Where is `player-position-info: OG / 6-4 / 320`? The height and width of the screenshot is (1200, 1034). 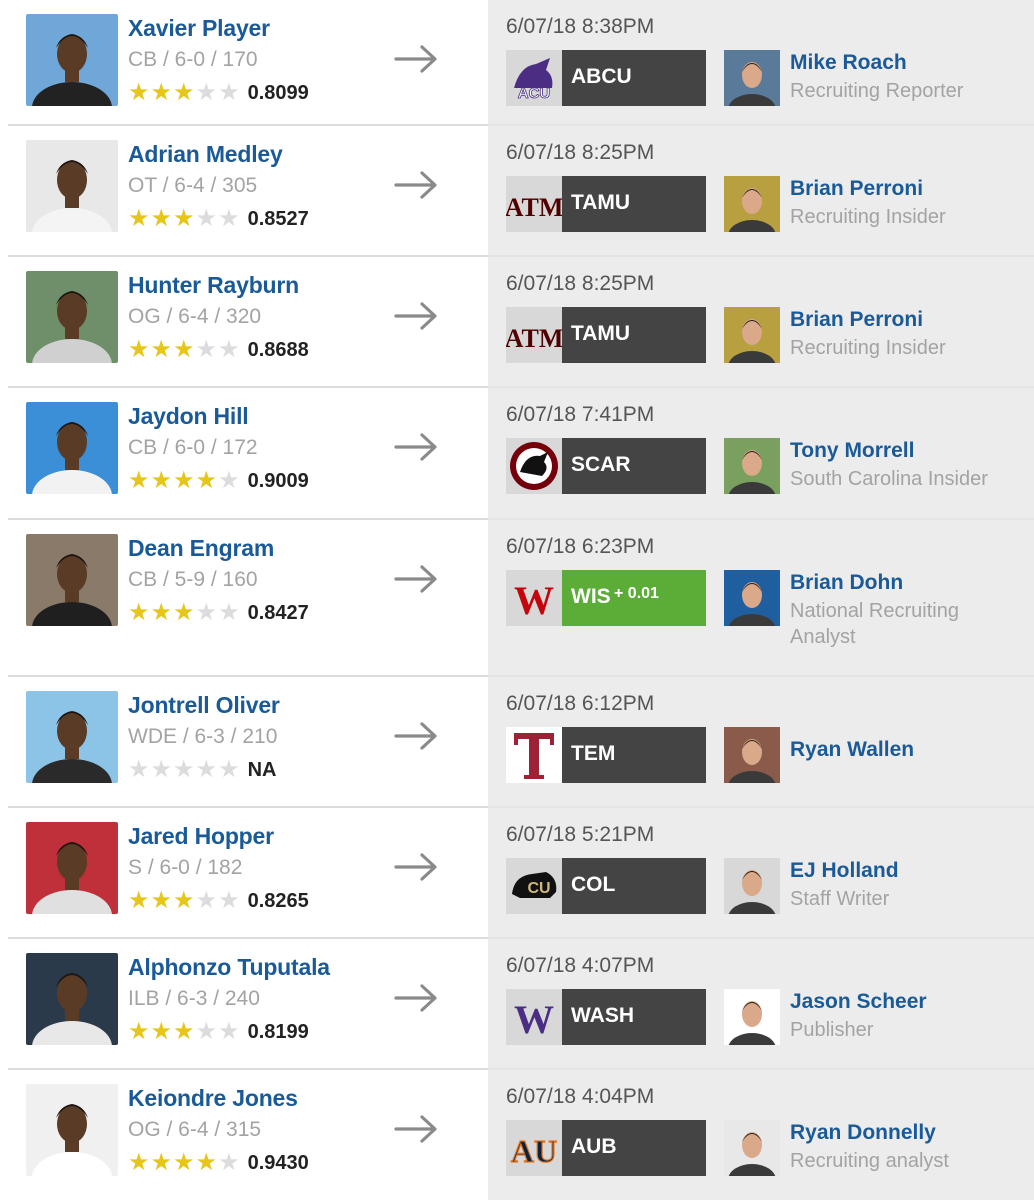
player-position-info: OG / 6-4 / 320 is located at coordinates (195, 316).